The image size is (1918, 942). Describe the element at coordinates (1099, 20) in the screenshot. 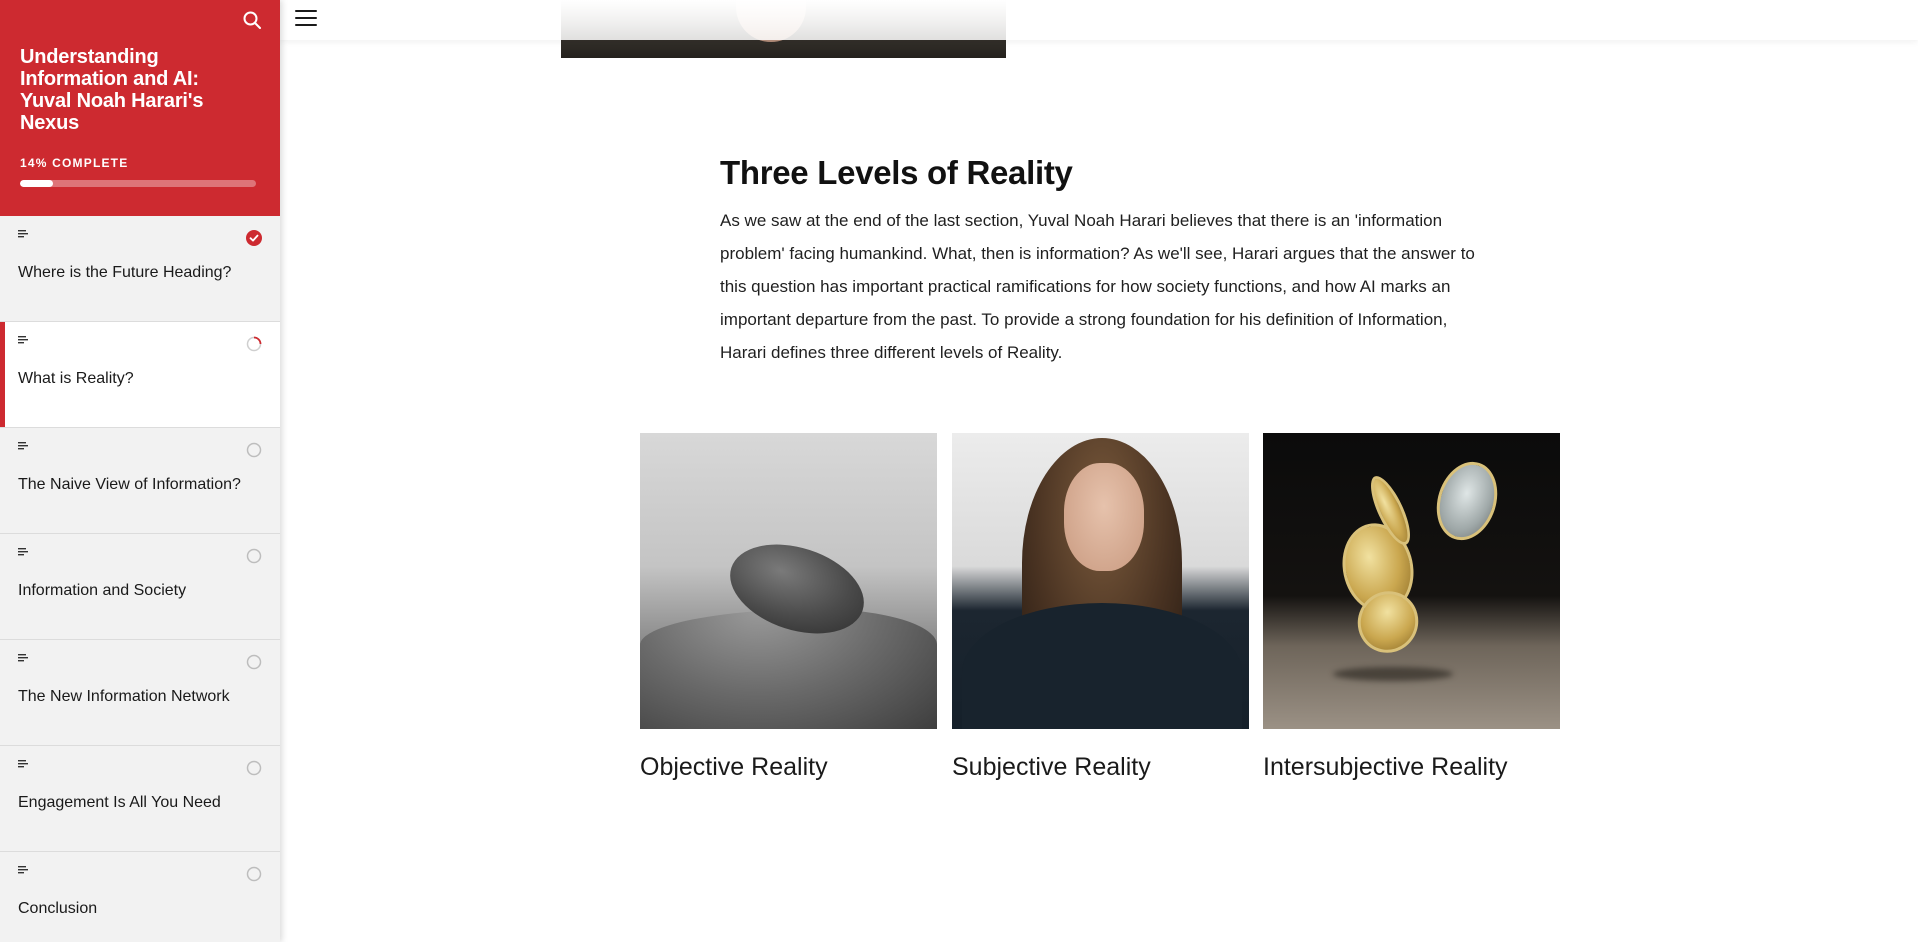

I see `top-bar` at that location.